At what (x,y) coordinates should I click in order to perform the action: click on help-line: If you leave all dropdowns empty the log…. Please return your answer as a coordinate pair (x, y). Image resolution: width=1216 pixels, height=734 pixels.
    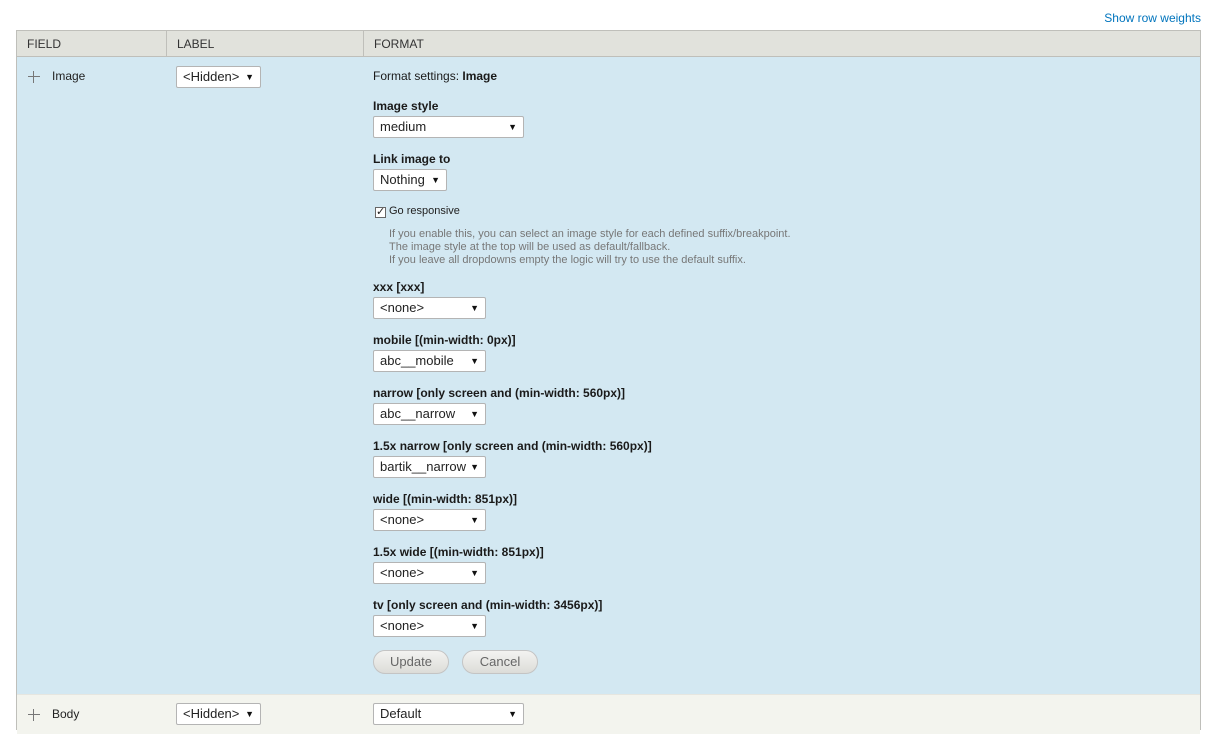
    Looking at the image, I should click on (567, 260).